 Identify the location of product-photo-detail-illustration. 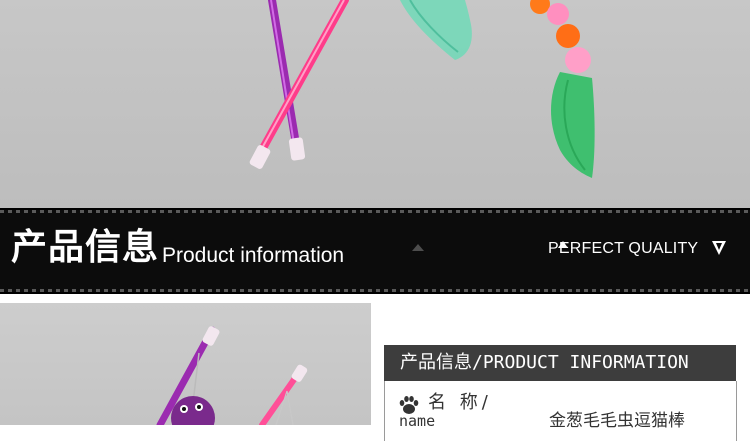
(232, 375).